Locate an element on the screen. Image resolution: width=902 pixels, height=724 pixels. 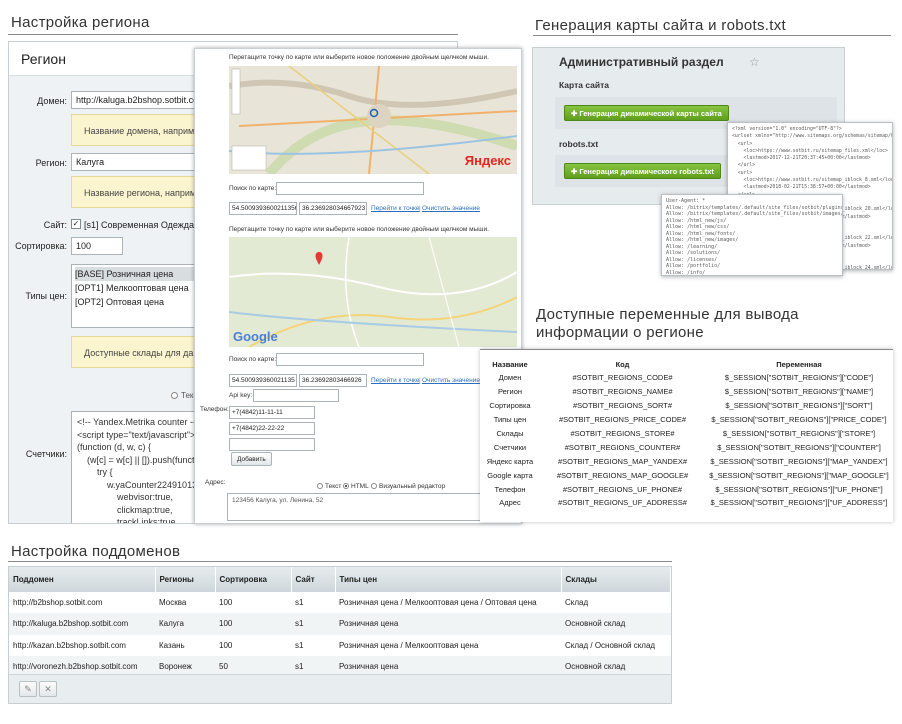
generate-robots-button: ✚ Генерация динамического robots.txt is located at coordinates (642, 171).